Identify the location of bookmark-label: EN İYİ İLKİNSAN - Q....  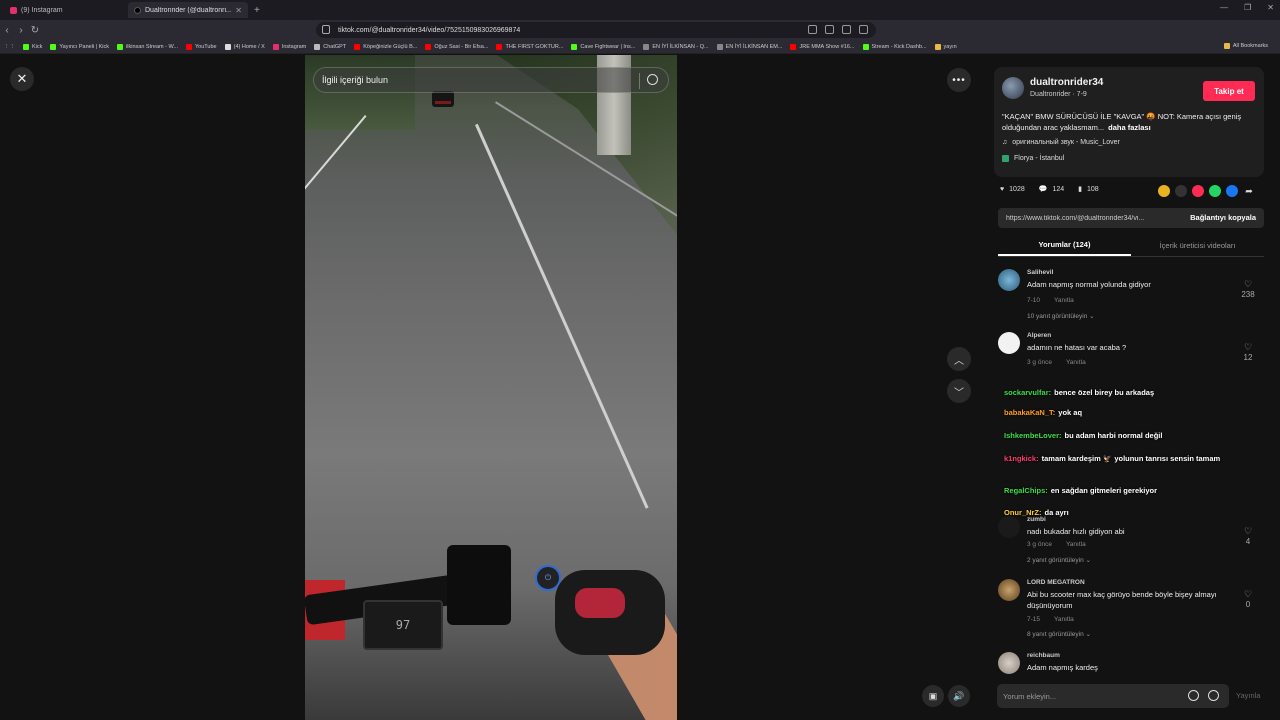
(680, 46).